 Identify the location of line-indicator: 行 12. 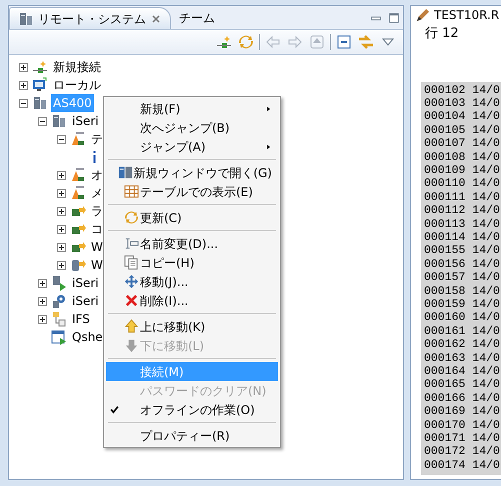
(442, 33).